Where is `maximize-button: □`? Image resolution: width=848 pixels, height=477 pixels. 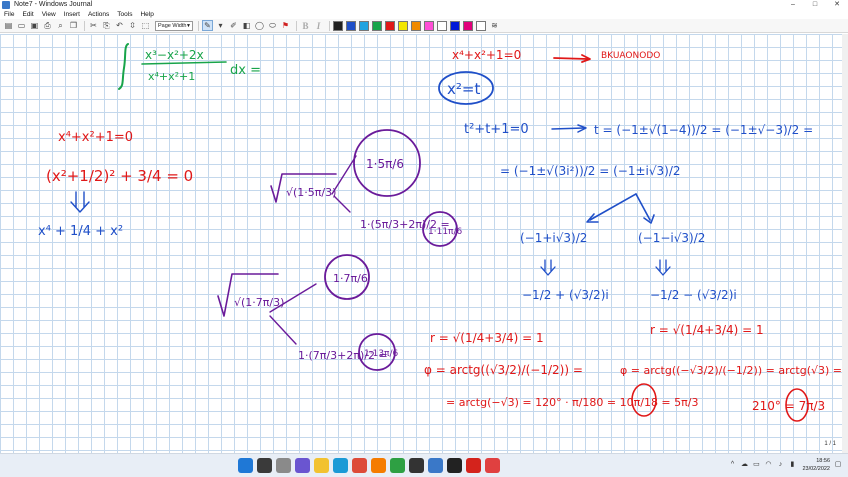 maximize-button: □ is located at coordinates (815, 5).